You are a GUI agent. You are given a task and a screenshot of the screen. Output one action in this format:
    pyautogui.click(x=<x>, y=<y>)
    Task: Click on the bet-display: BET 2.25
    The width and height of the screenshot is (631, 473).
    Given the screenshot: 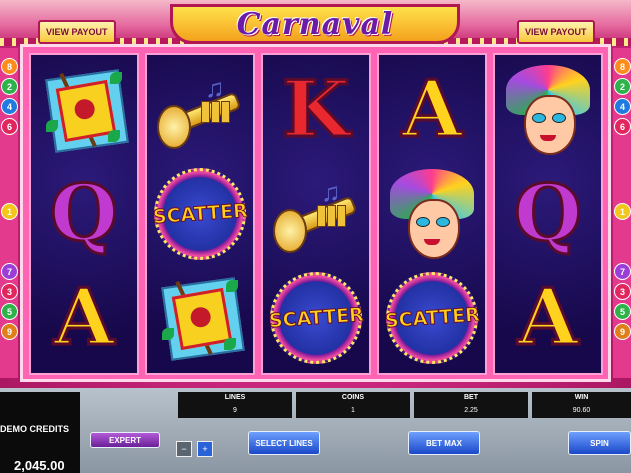 What is the action you would take?
    pyautogui.click(x=471, y=405)
    